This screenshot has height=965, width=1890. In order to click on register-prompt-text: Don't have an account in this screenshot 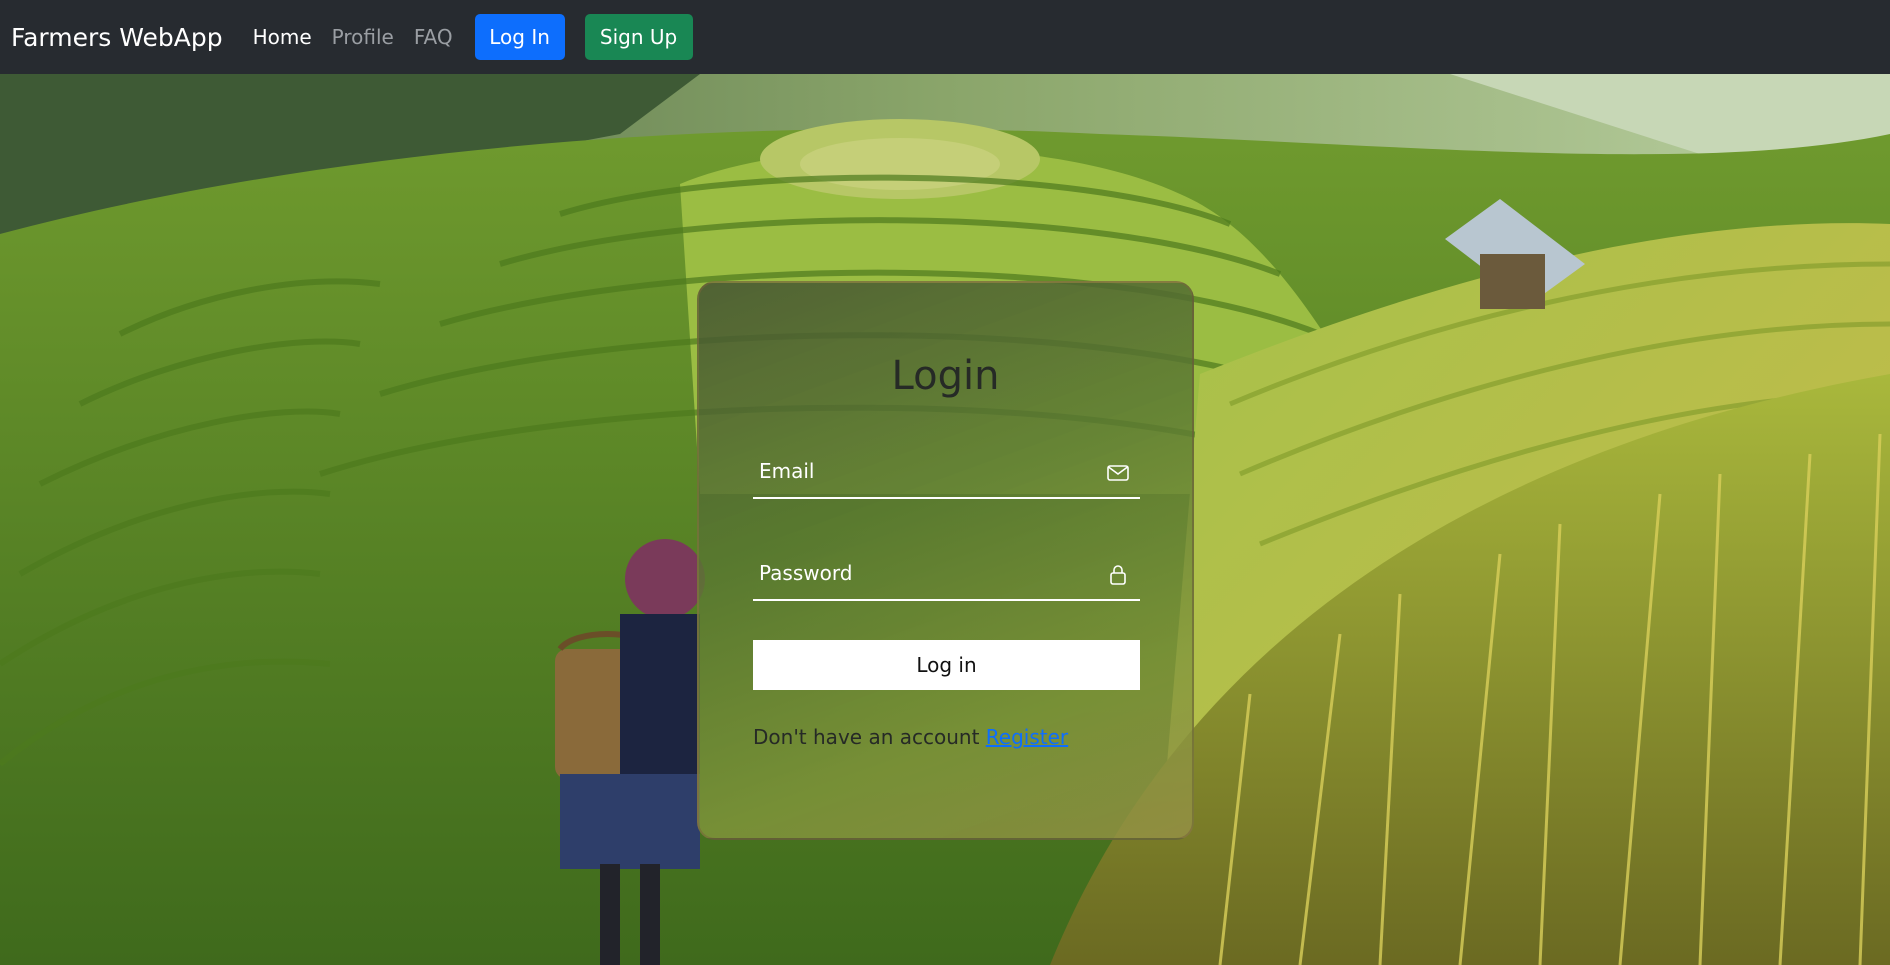, I will do `click(866, 737)`.